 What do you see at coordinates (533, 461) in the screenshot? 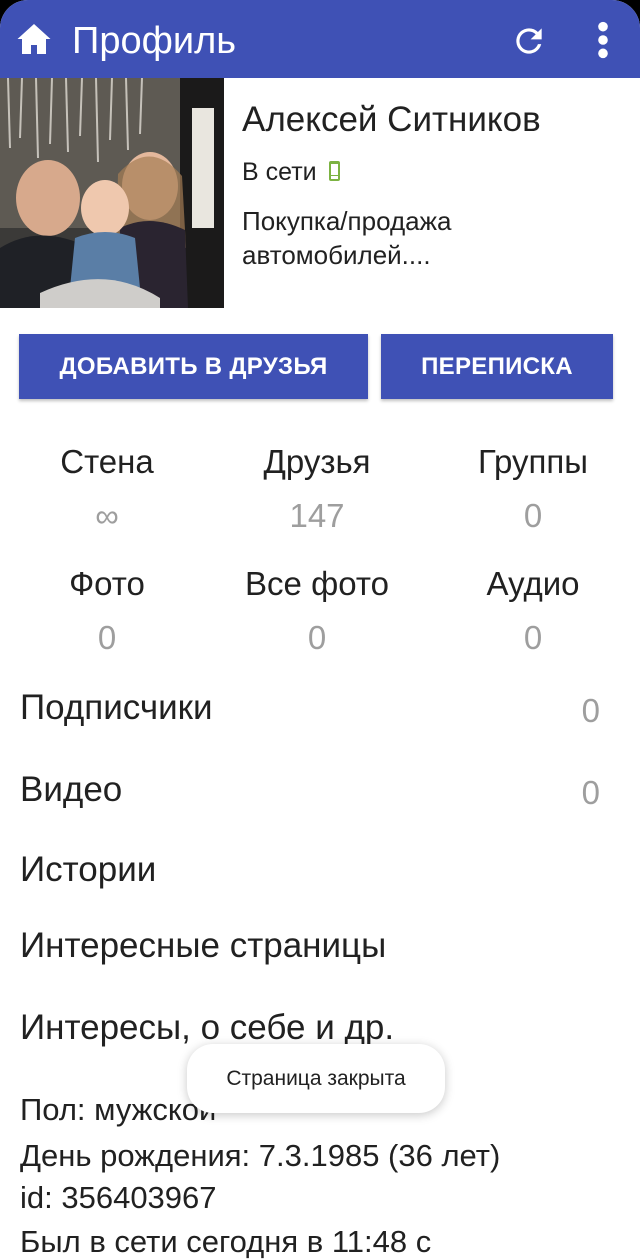
I see `counter-label: Группы` at bounding box center [533, 461].